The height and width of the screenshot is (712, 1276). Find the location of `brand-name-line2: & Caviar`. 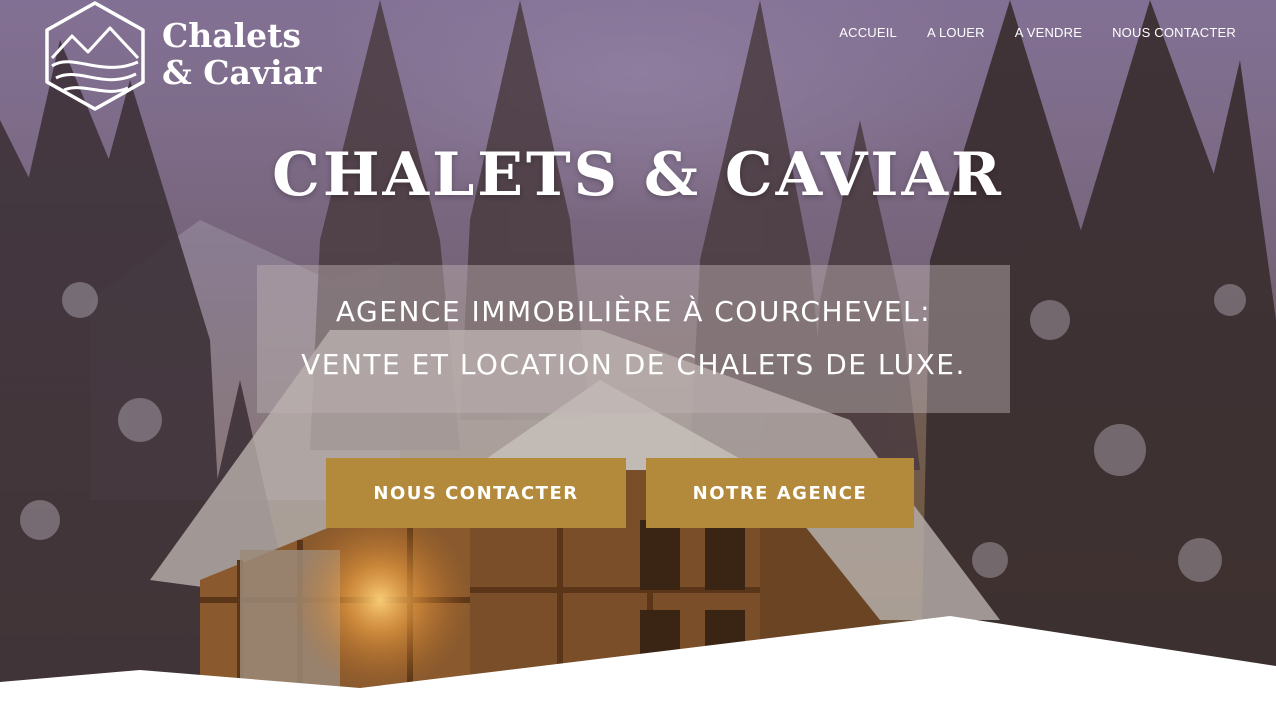

brand-name-line2: & Caviar is located at coordinates (242, 72).